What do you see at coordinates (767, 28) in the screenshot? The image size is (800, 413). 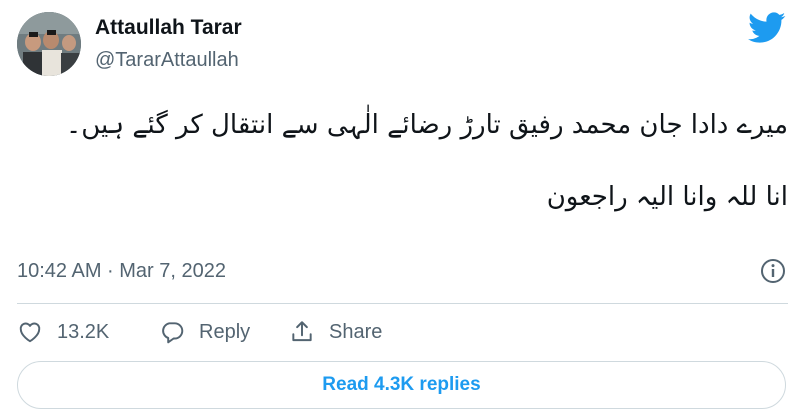 I see `twitter-bird-icon` at bounding box center [767, 28].